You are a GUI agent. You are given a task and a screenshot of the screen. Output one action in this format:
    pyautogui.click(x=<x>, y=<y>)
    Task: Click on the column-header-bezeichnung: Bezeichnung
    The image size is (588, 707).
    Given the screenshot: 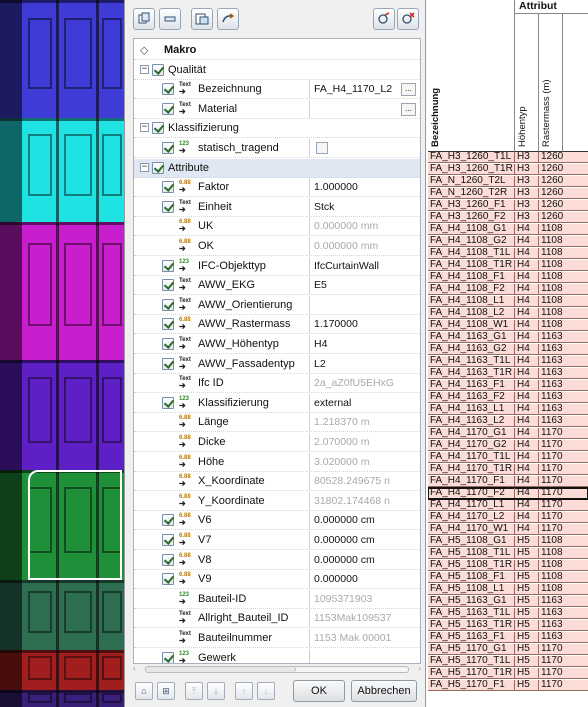 What is the action you would take?
    pyautogui.click(x=471, y=76)
    